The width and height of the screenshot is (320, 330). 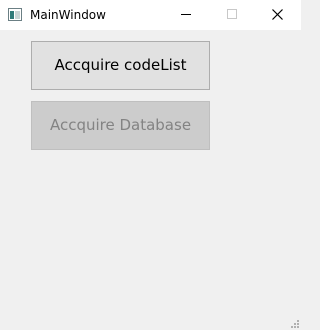 I want to click on close-button, so click(x=278, y=15).